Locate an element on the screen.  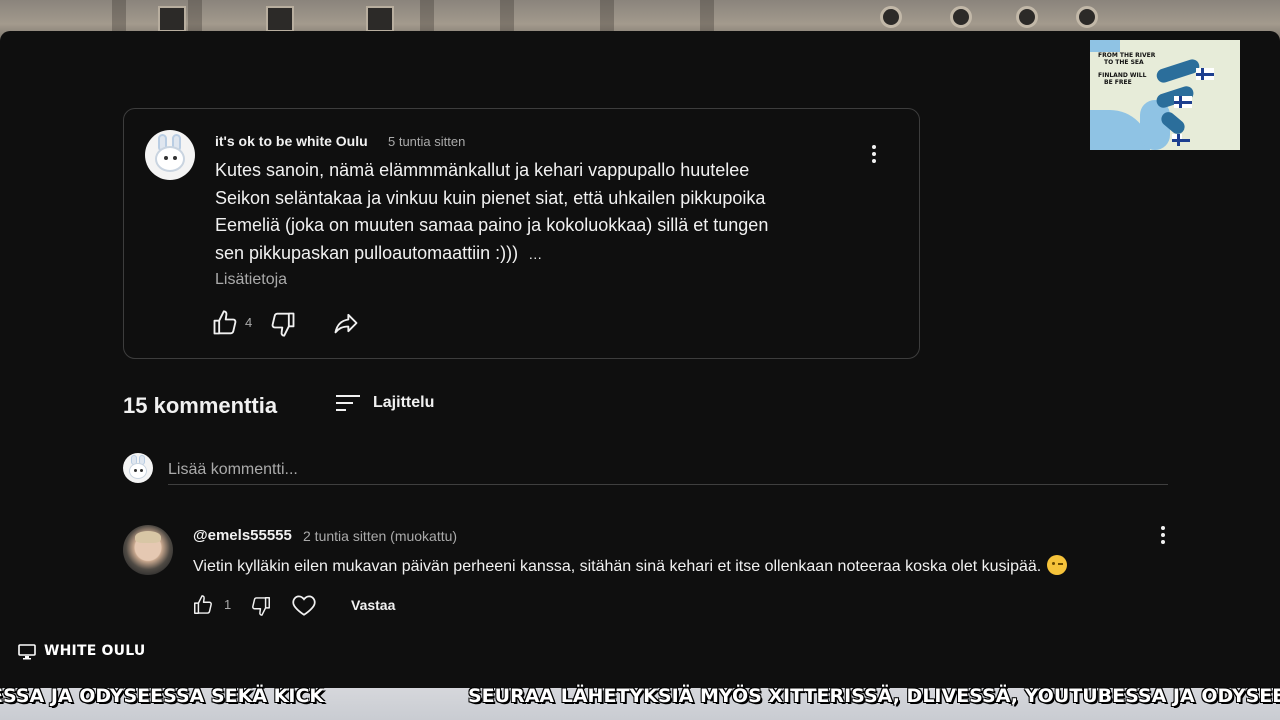
comment-author: it's ok to be white Oulu is located at coordinates (291, 141).